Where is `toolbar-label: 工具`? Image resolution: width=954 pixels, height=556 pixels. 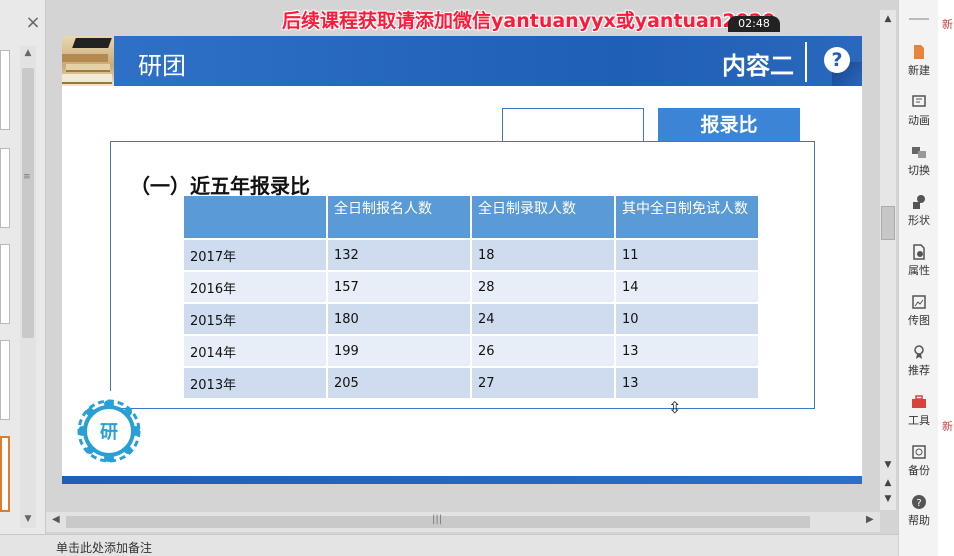 toolbar-label: 工具 is located at coordinates (919, 420).